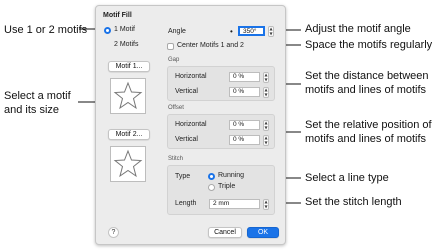  I want to click on help-button: ?, so click(113, 232).